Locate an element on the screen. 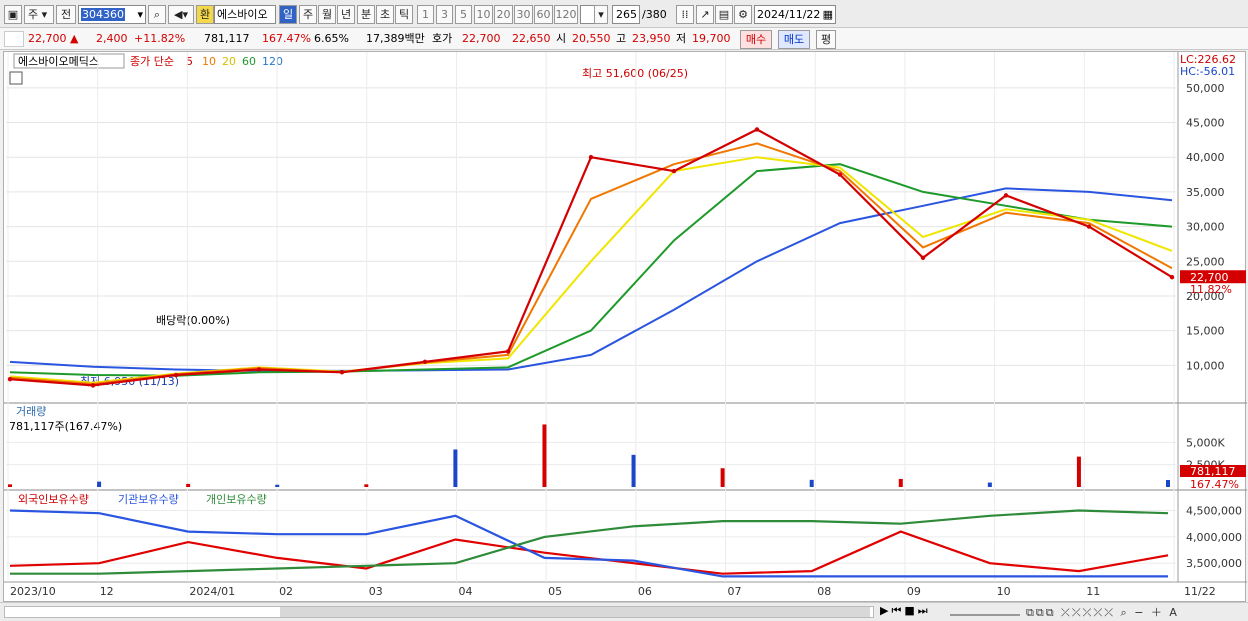 The height and width of the screenshot is (621, 1248). speaker-icon: ◀▾ is located at coordinates (181, 14).